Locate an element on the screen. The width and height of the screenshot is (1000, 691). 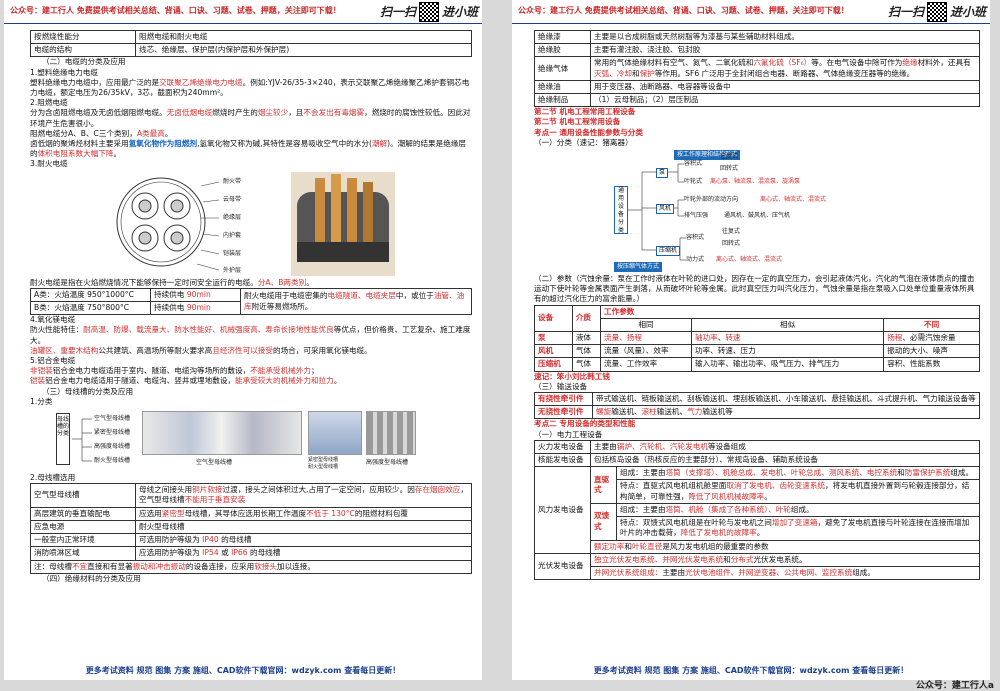
brand-right: 进小班 is located at coordinates (967, 11).